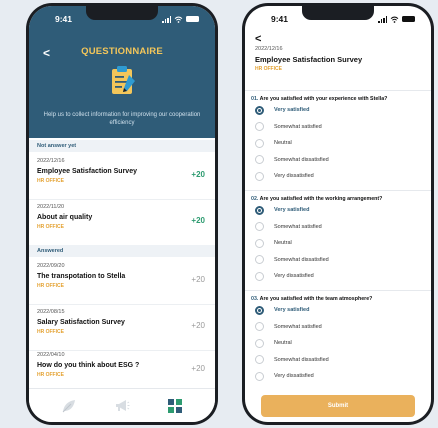 The height and width of the screenshot is (428, 438). I want to click on megaphone-icon, so click(122, 406).